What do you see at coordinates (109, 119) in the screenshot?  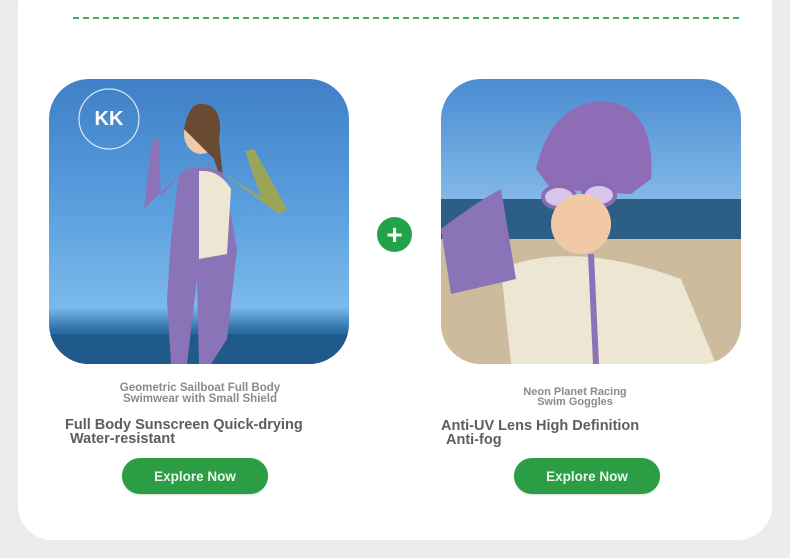 I see `brand-logo: KK` at bounding box center [109, 119].